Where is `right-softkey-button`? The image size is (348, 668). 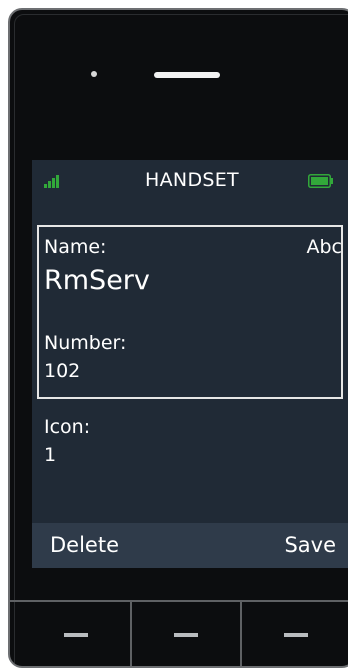 right-softkey-button is located at coordinates (295, 634).